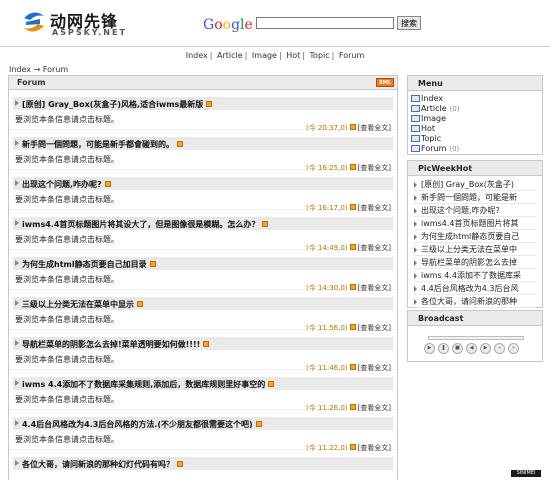 Image resolution: width=550 pixels, height=480 pixels. Describe the element at coordinates (475, 318) in the screenshot. I see `broadcast-title: Broadcast` at that location.